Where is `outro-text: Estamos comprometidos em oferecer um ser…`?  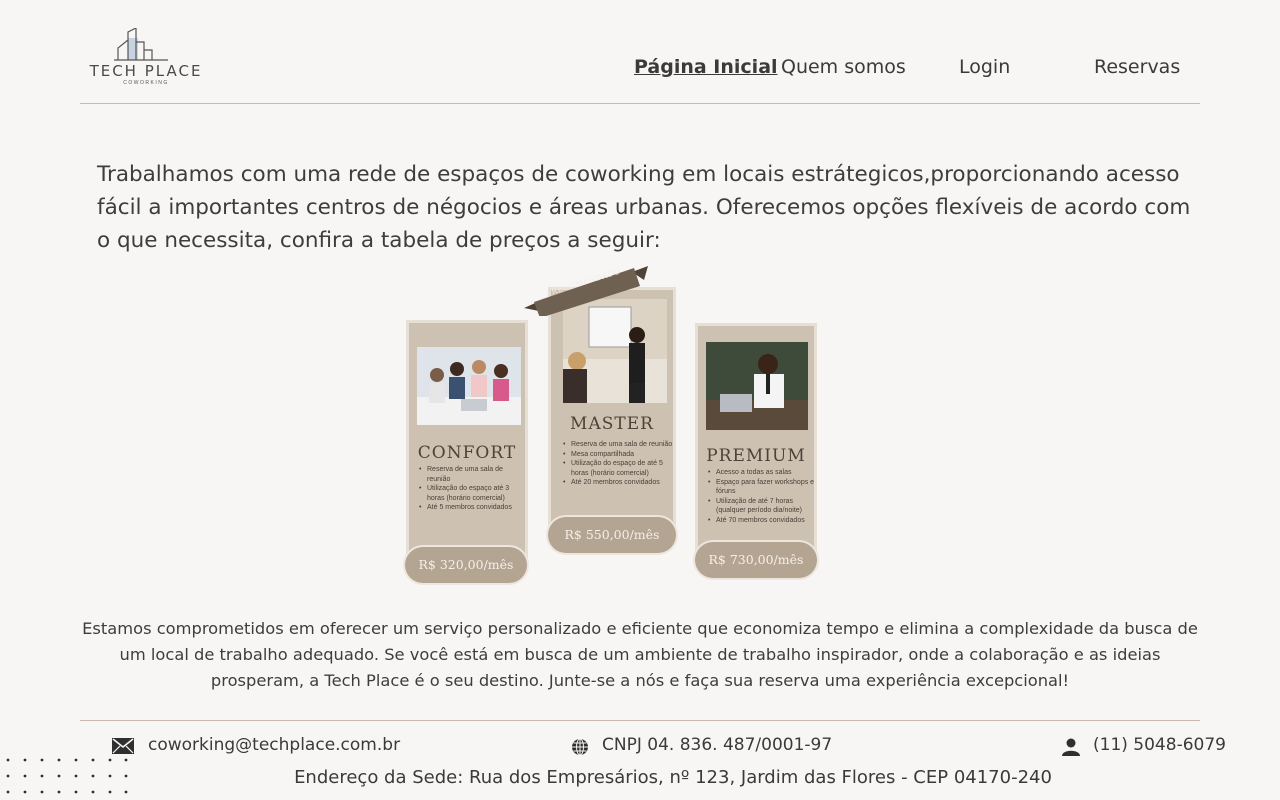
outro-text: Estamos comprometidos em oferecer um ser… is located at coordinates (640, 654).